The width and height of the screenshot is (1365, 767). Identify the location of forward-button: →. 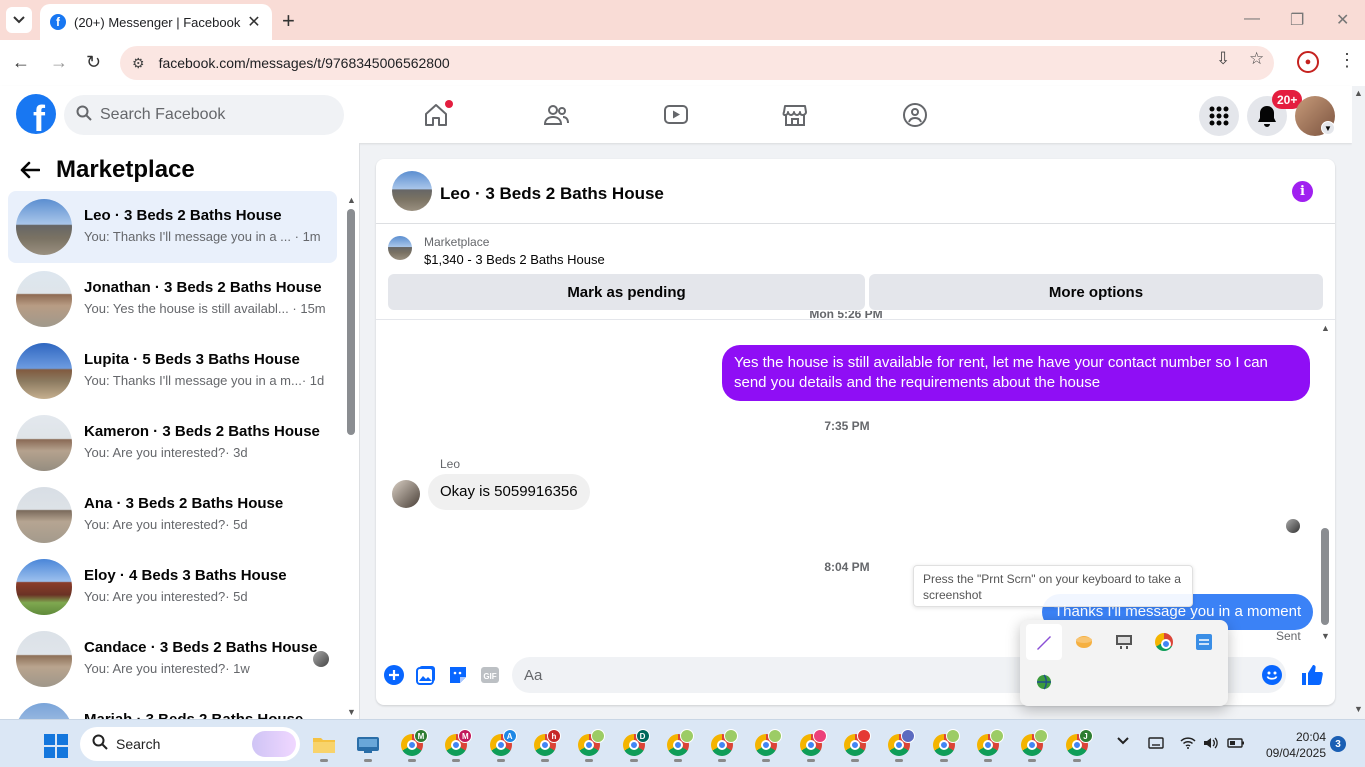
(59, 62).